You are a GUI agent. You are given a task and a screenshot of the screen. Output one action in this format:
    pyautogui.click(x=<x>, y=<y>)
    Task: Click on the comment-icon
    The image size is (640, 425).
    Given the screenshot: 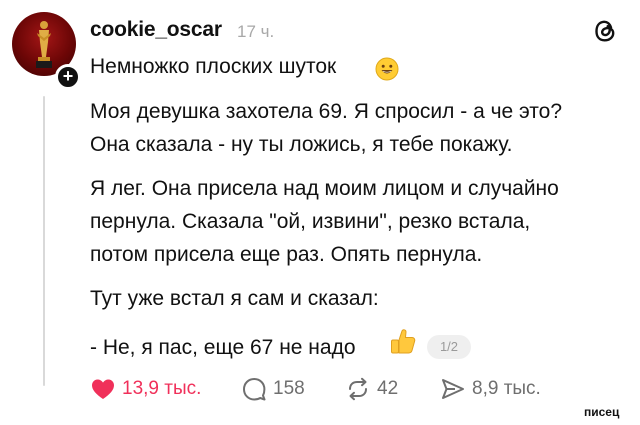 What is the action you would take?
    pyautogui.click(x=254, y=389)
    